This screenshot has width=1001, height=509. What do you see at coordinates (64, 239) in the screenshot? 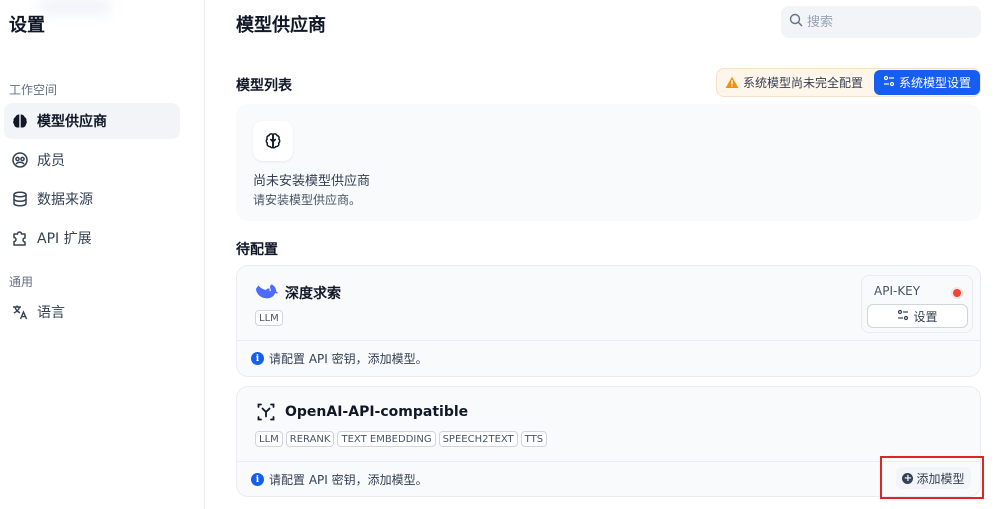
I see `sidebar-item-label: API 扩展` at bounding box center [64, 239].